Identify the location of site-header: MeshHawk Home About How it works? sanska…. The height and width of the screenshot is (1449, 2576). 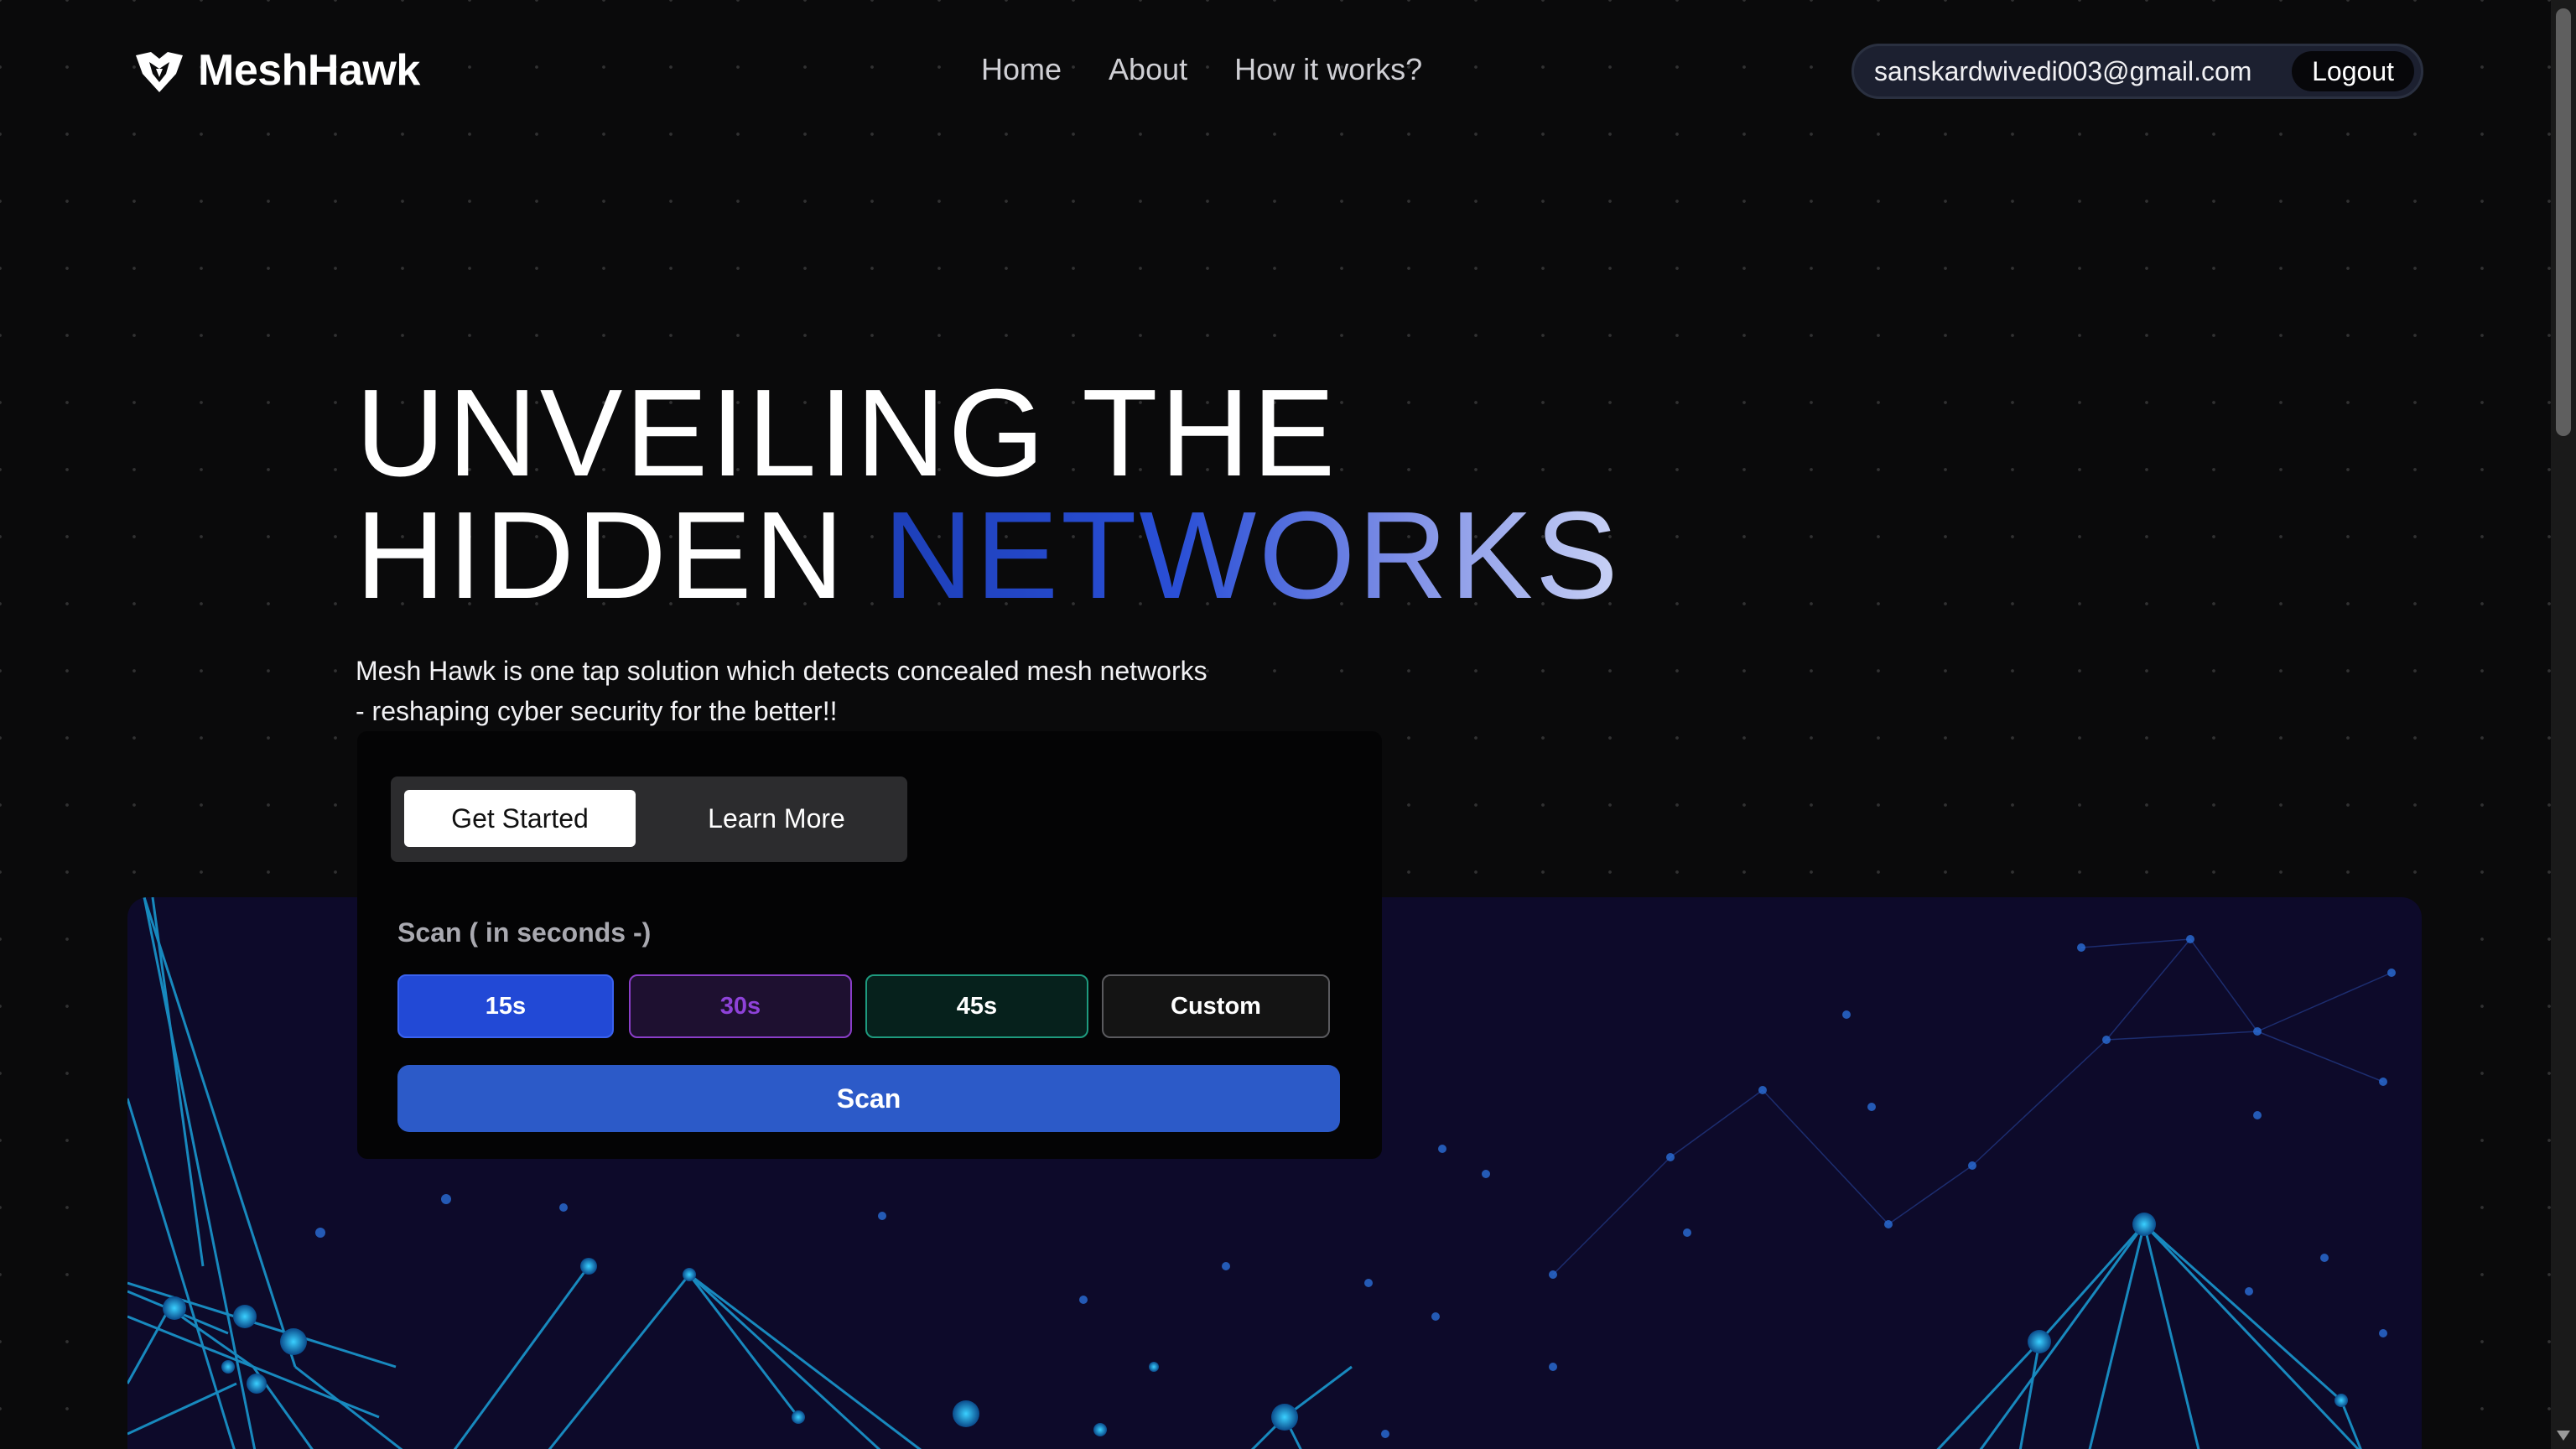
(1275, 71).